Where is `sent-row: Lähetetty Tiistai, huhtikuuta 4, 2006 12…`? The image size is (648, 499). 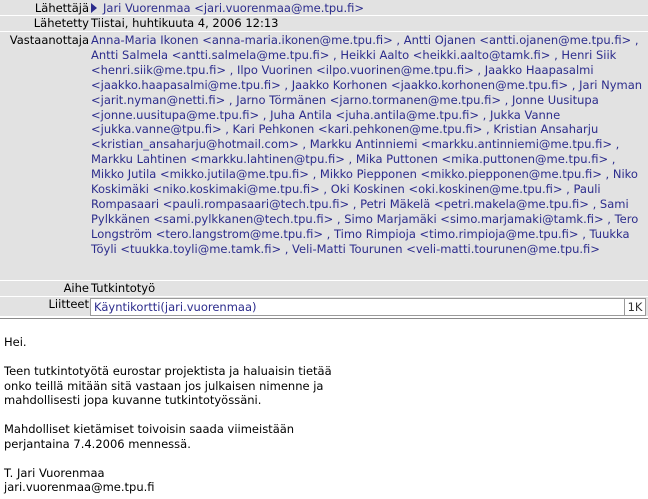 sent-row: Lähetetty Tiistai, huhtikuuta 4, 2006 12… is located at coordinates (324, 23).